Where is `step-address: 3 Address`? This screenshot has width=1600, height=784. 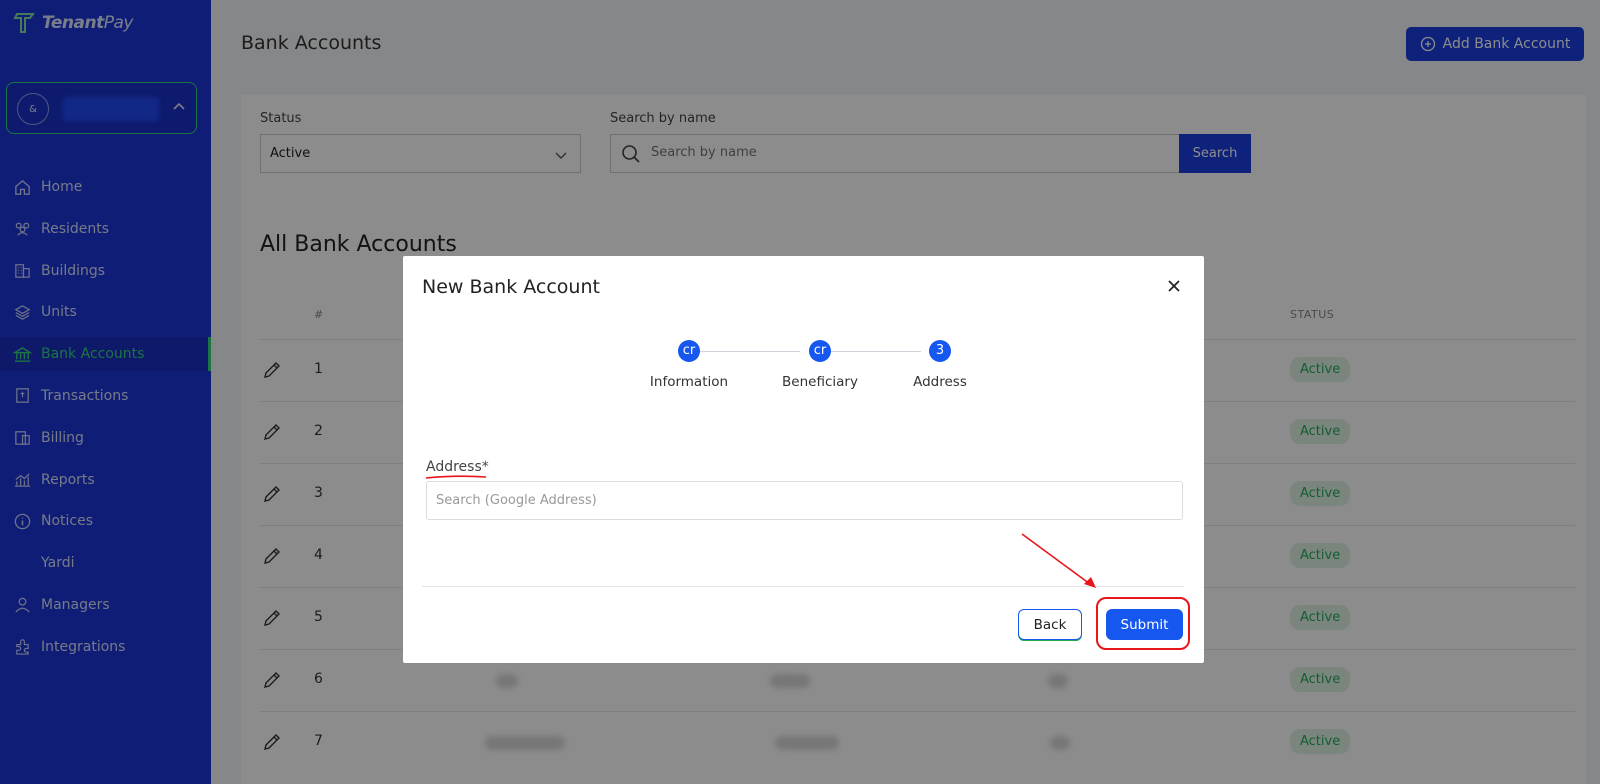 step-address: 3 Address is located at coordinates (940, 365).